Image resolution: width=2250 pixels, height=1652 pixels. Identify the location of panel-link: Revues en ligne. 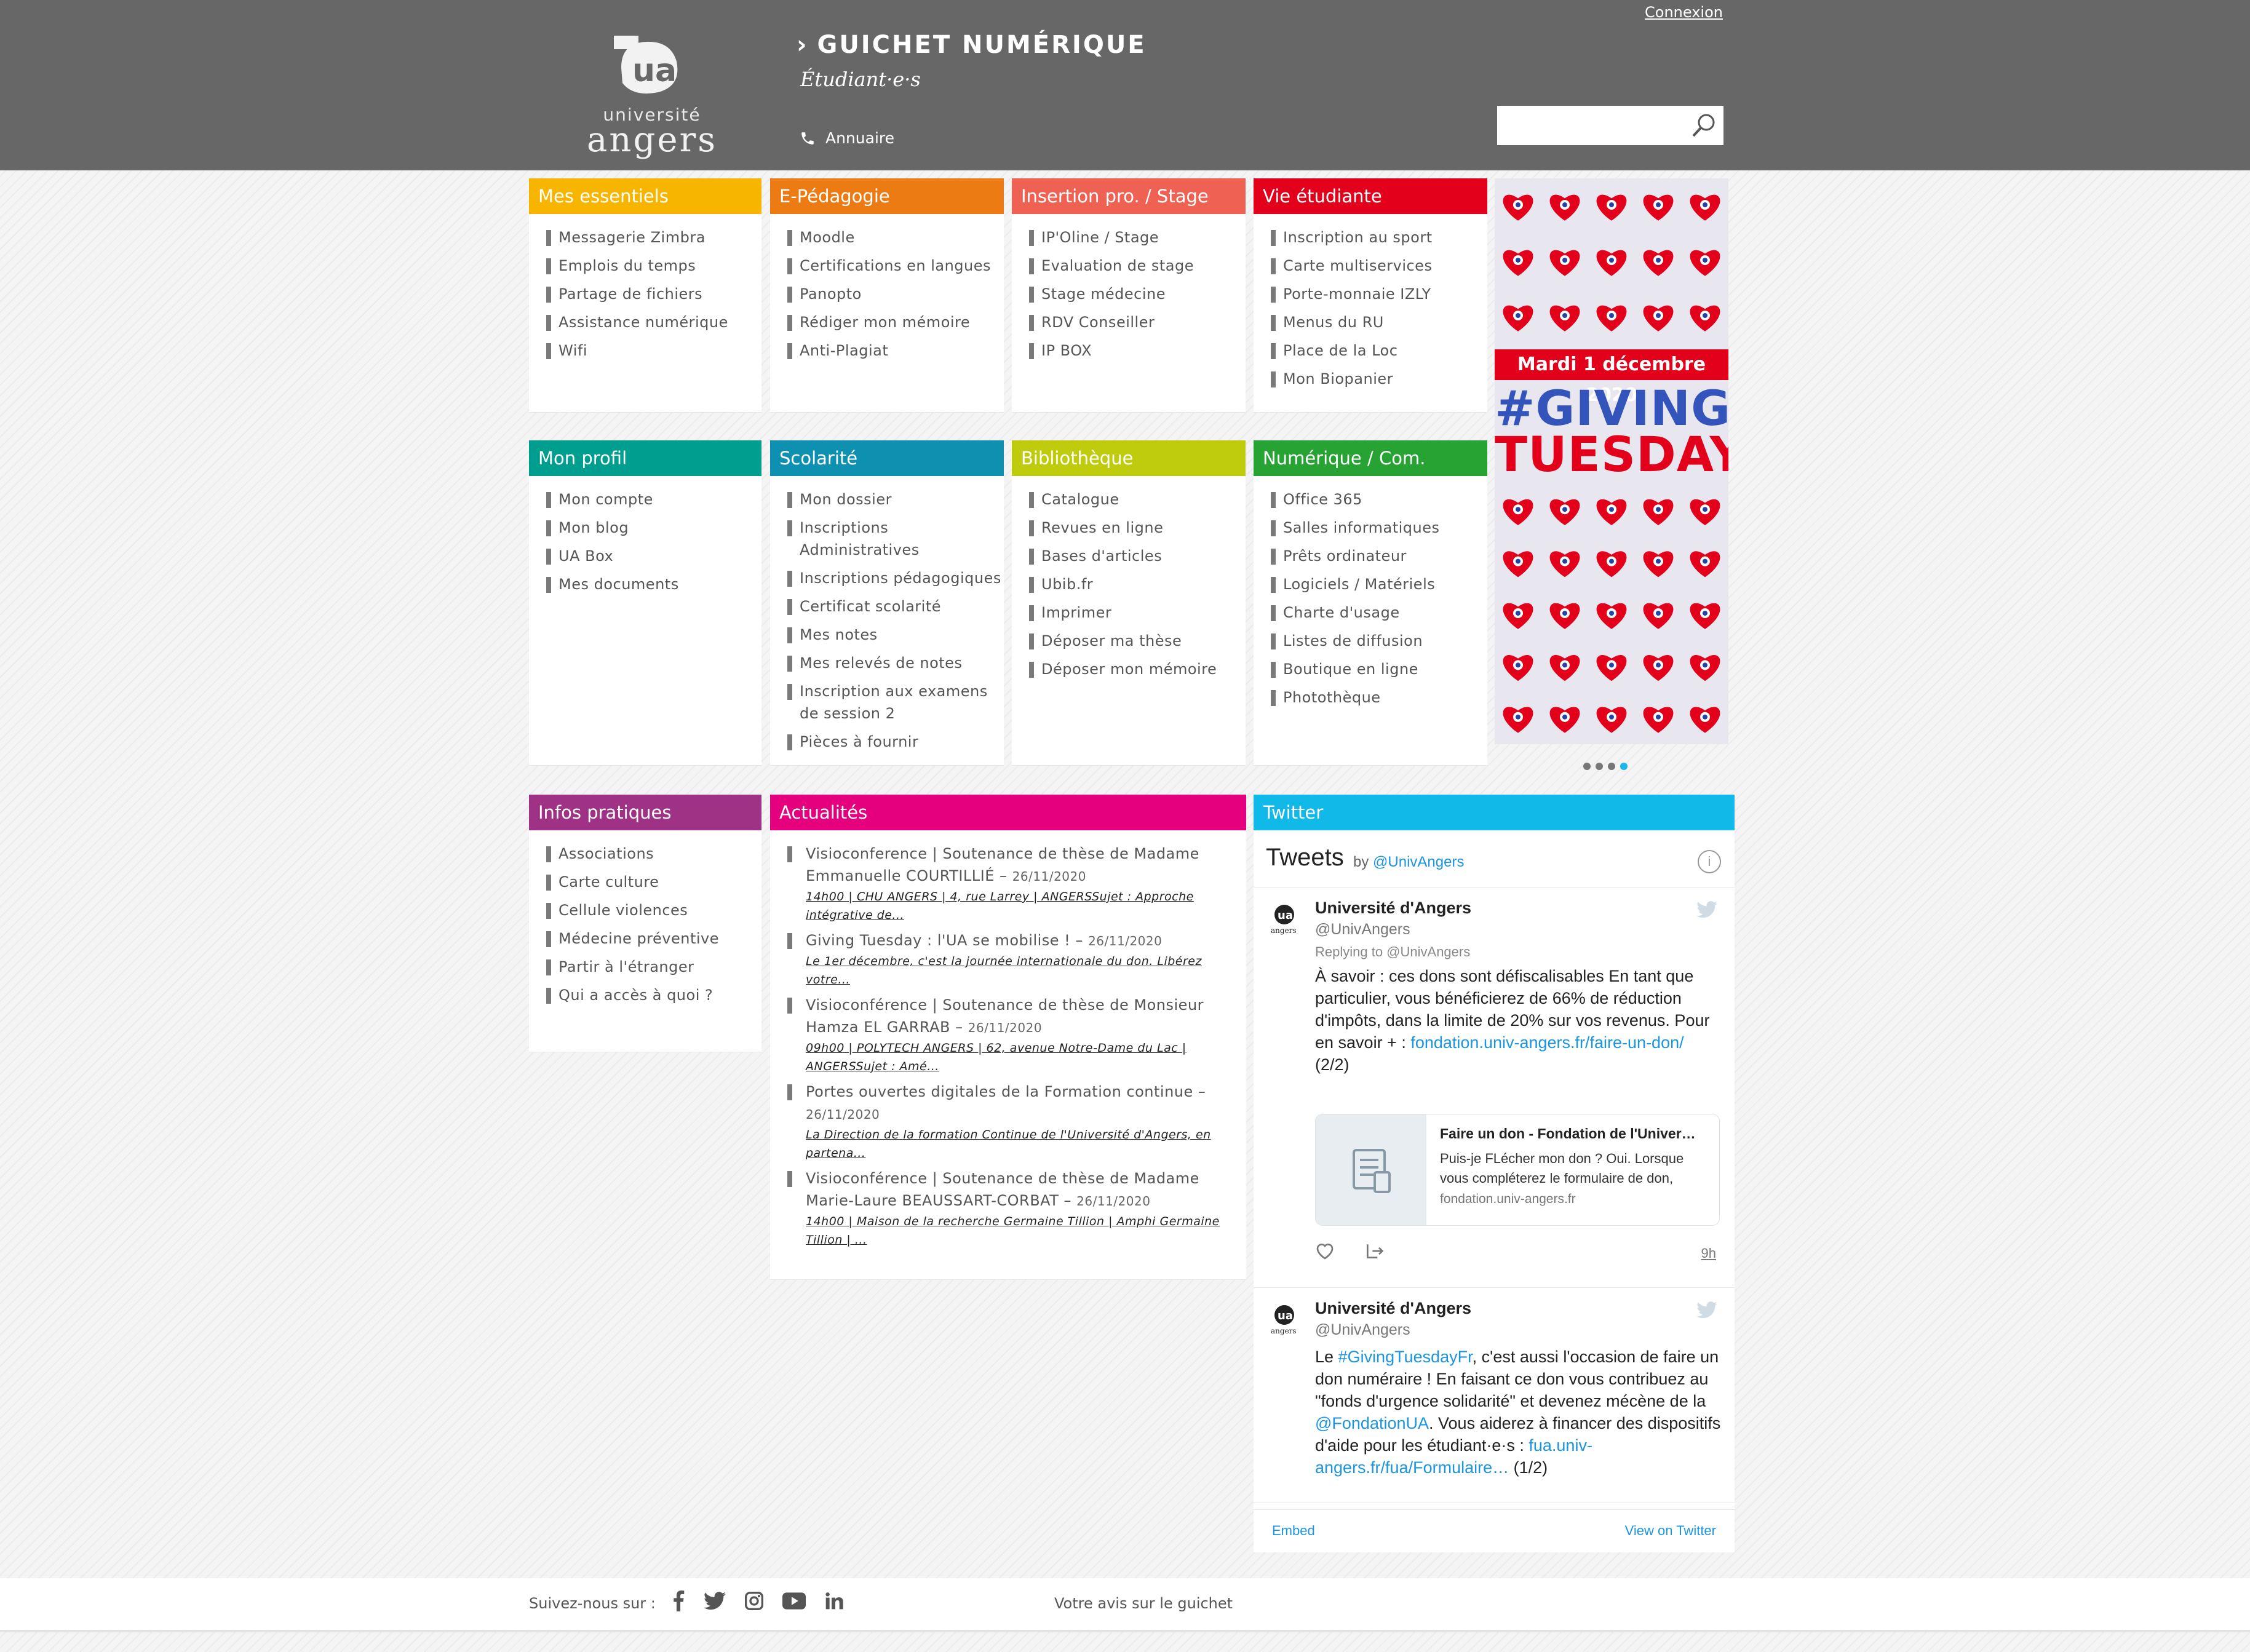
(1137, 528).